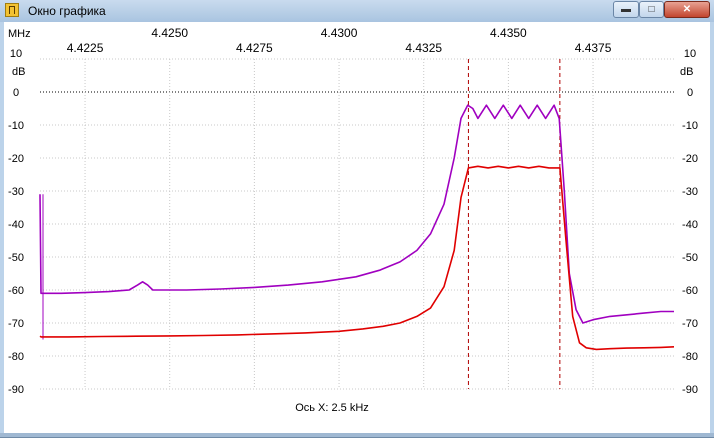 This screenshot has width=714, height=438. Describe the element at coordinates (16, 324) in the screenshot. I see `y-tick-label-left: -70` at that location.